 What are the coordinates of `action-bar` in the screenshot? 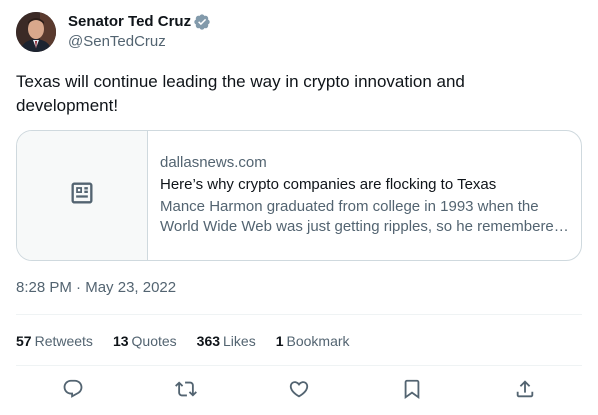 It's located at (299, 391).